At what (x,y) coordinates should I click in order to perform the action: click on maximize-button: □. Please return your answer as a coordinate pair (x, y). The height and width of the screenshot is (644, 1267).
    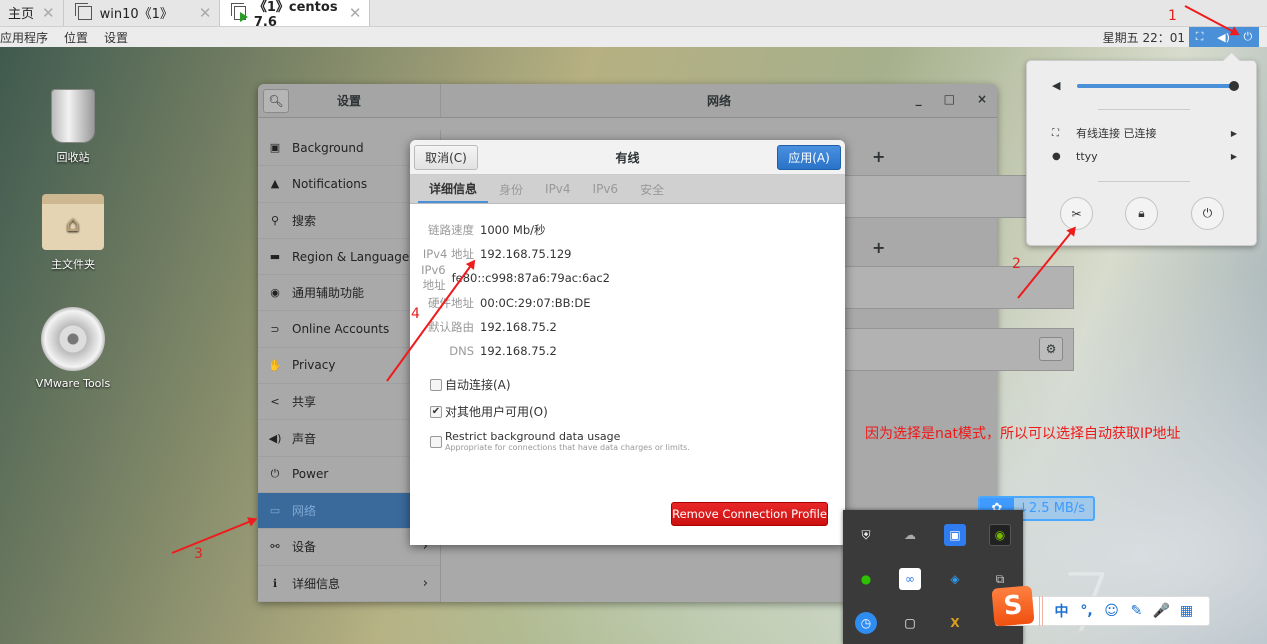
    Looking at the image, I should click on (949, 99).